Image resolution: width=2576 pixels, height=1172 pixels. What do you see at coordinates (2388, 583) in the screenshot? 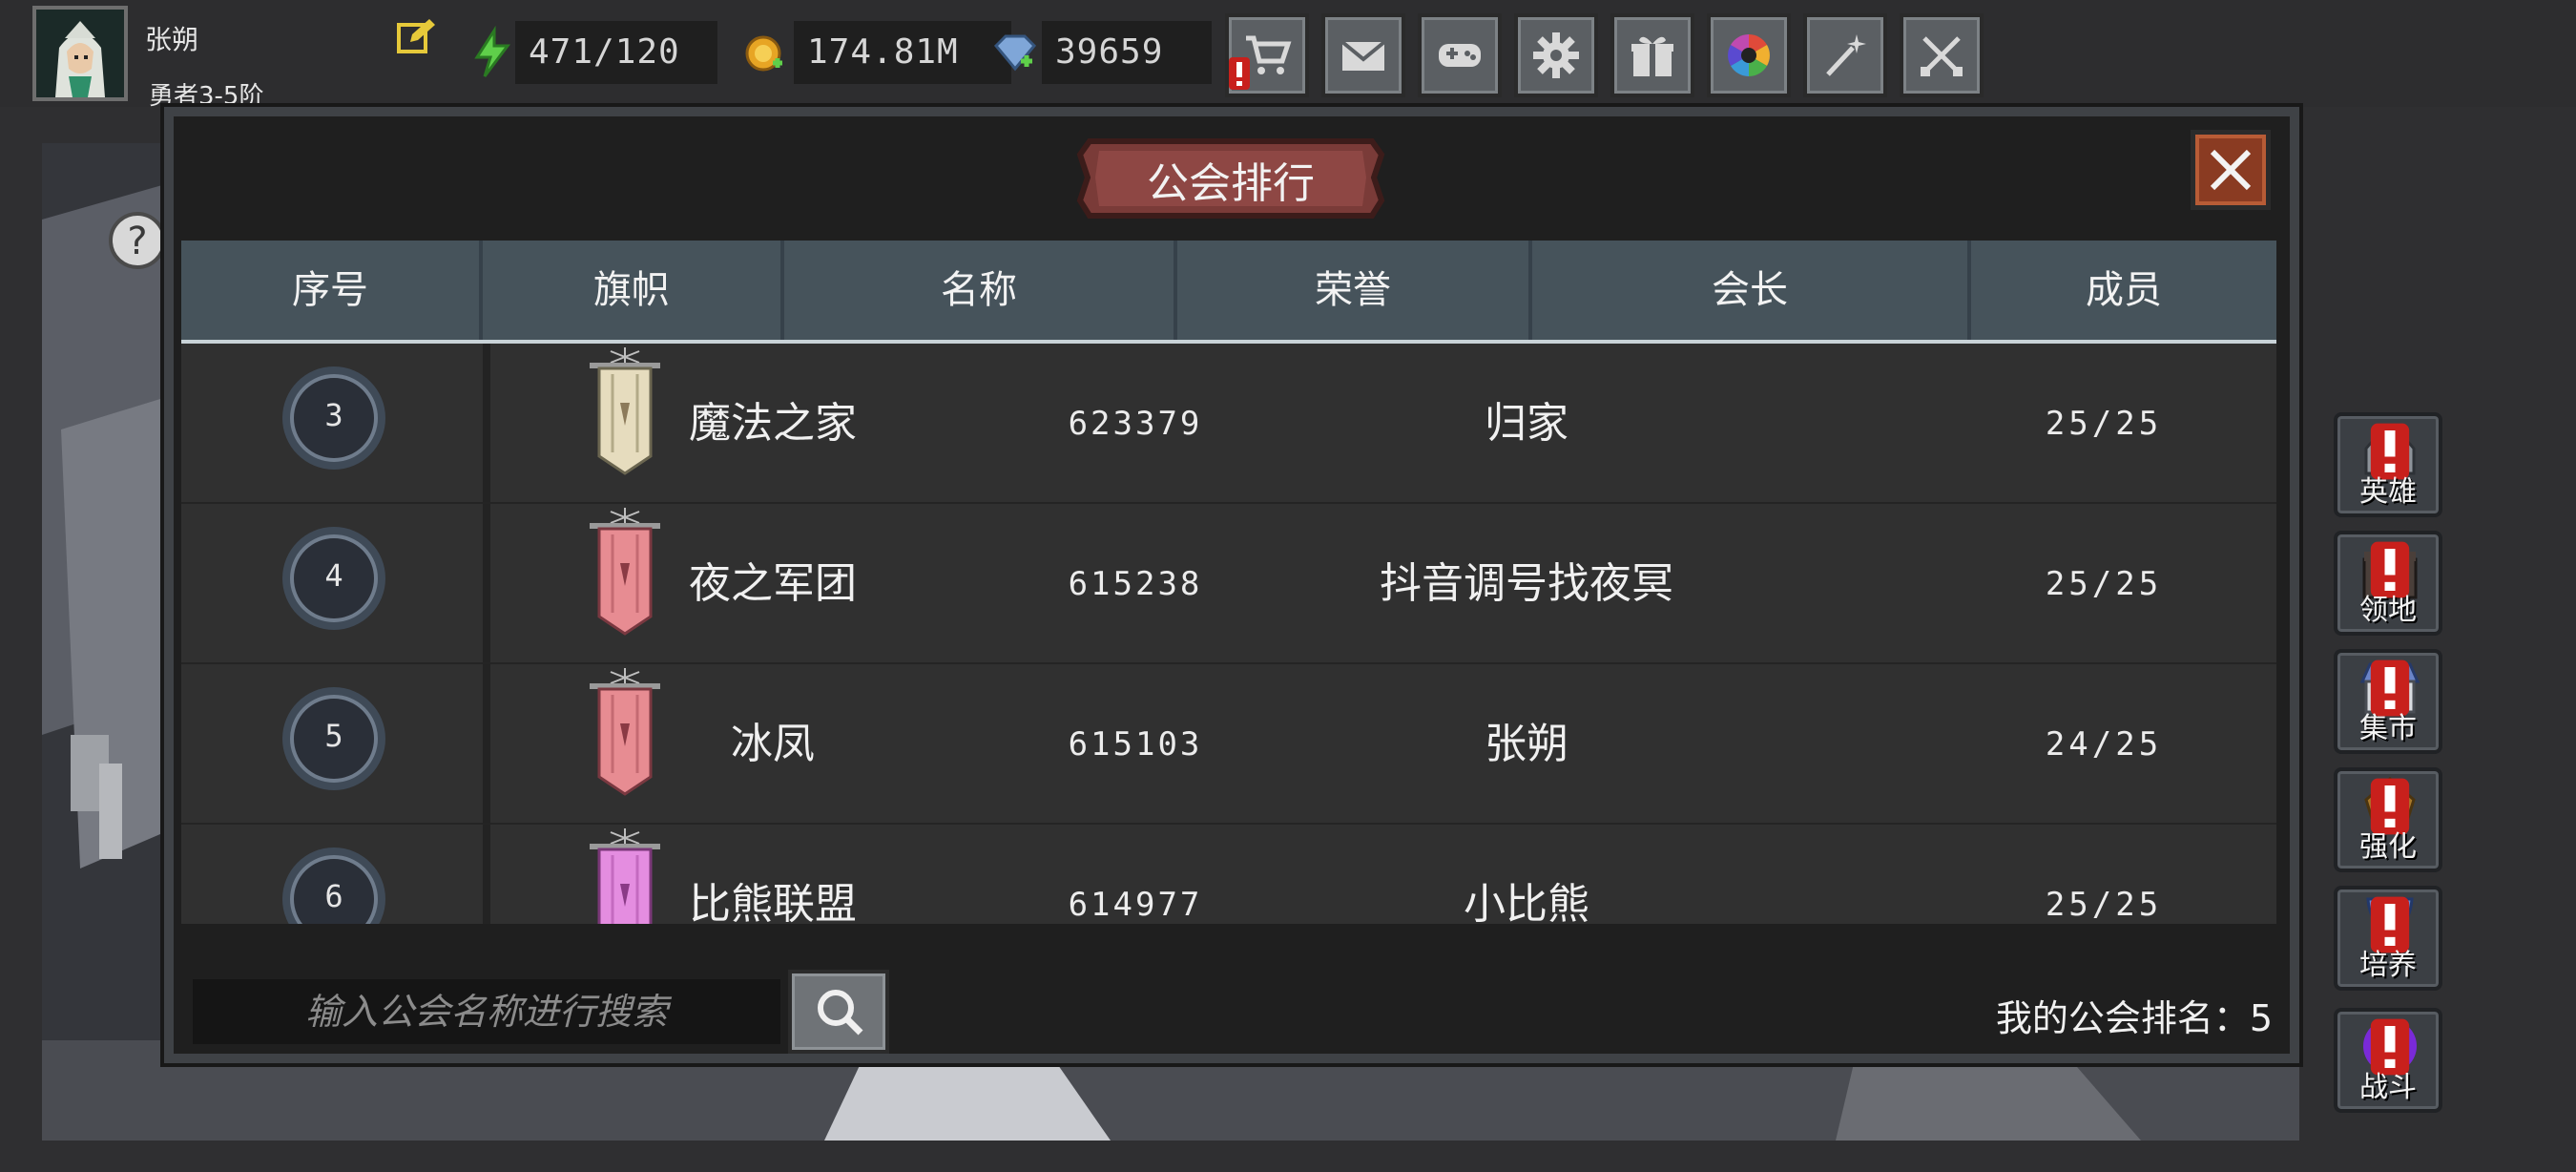
I see `side-menu-territory: 领地` at bounding box center [2388, 583].